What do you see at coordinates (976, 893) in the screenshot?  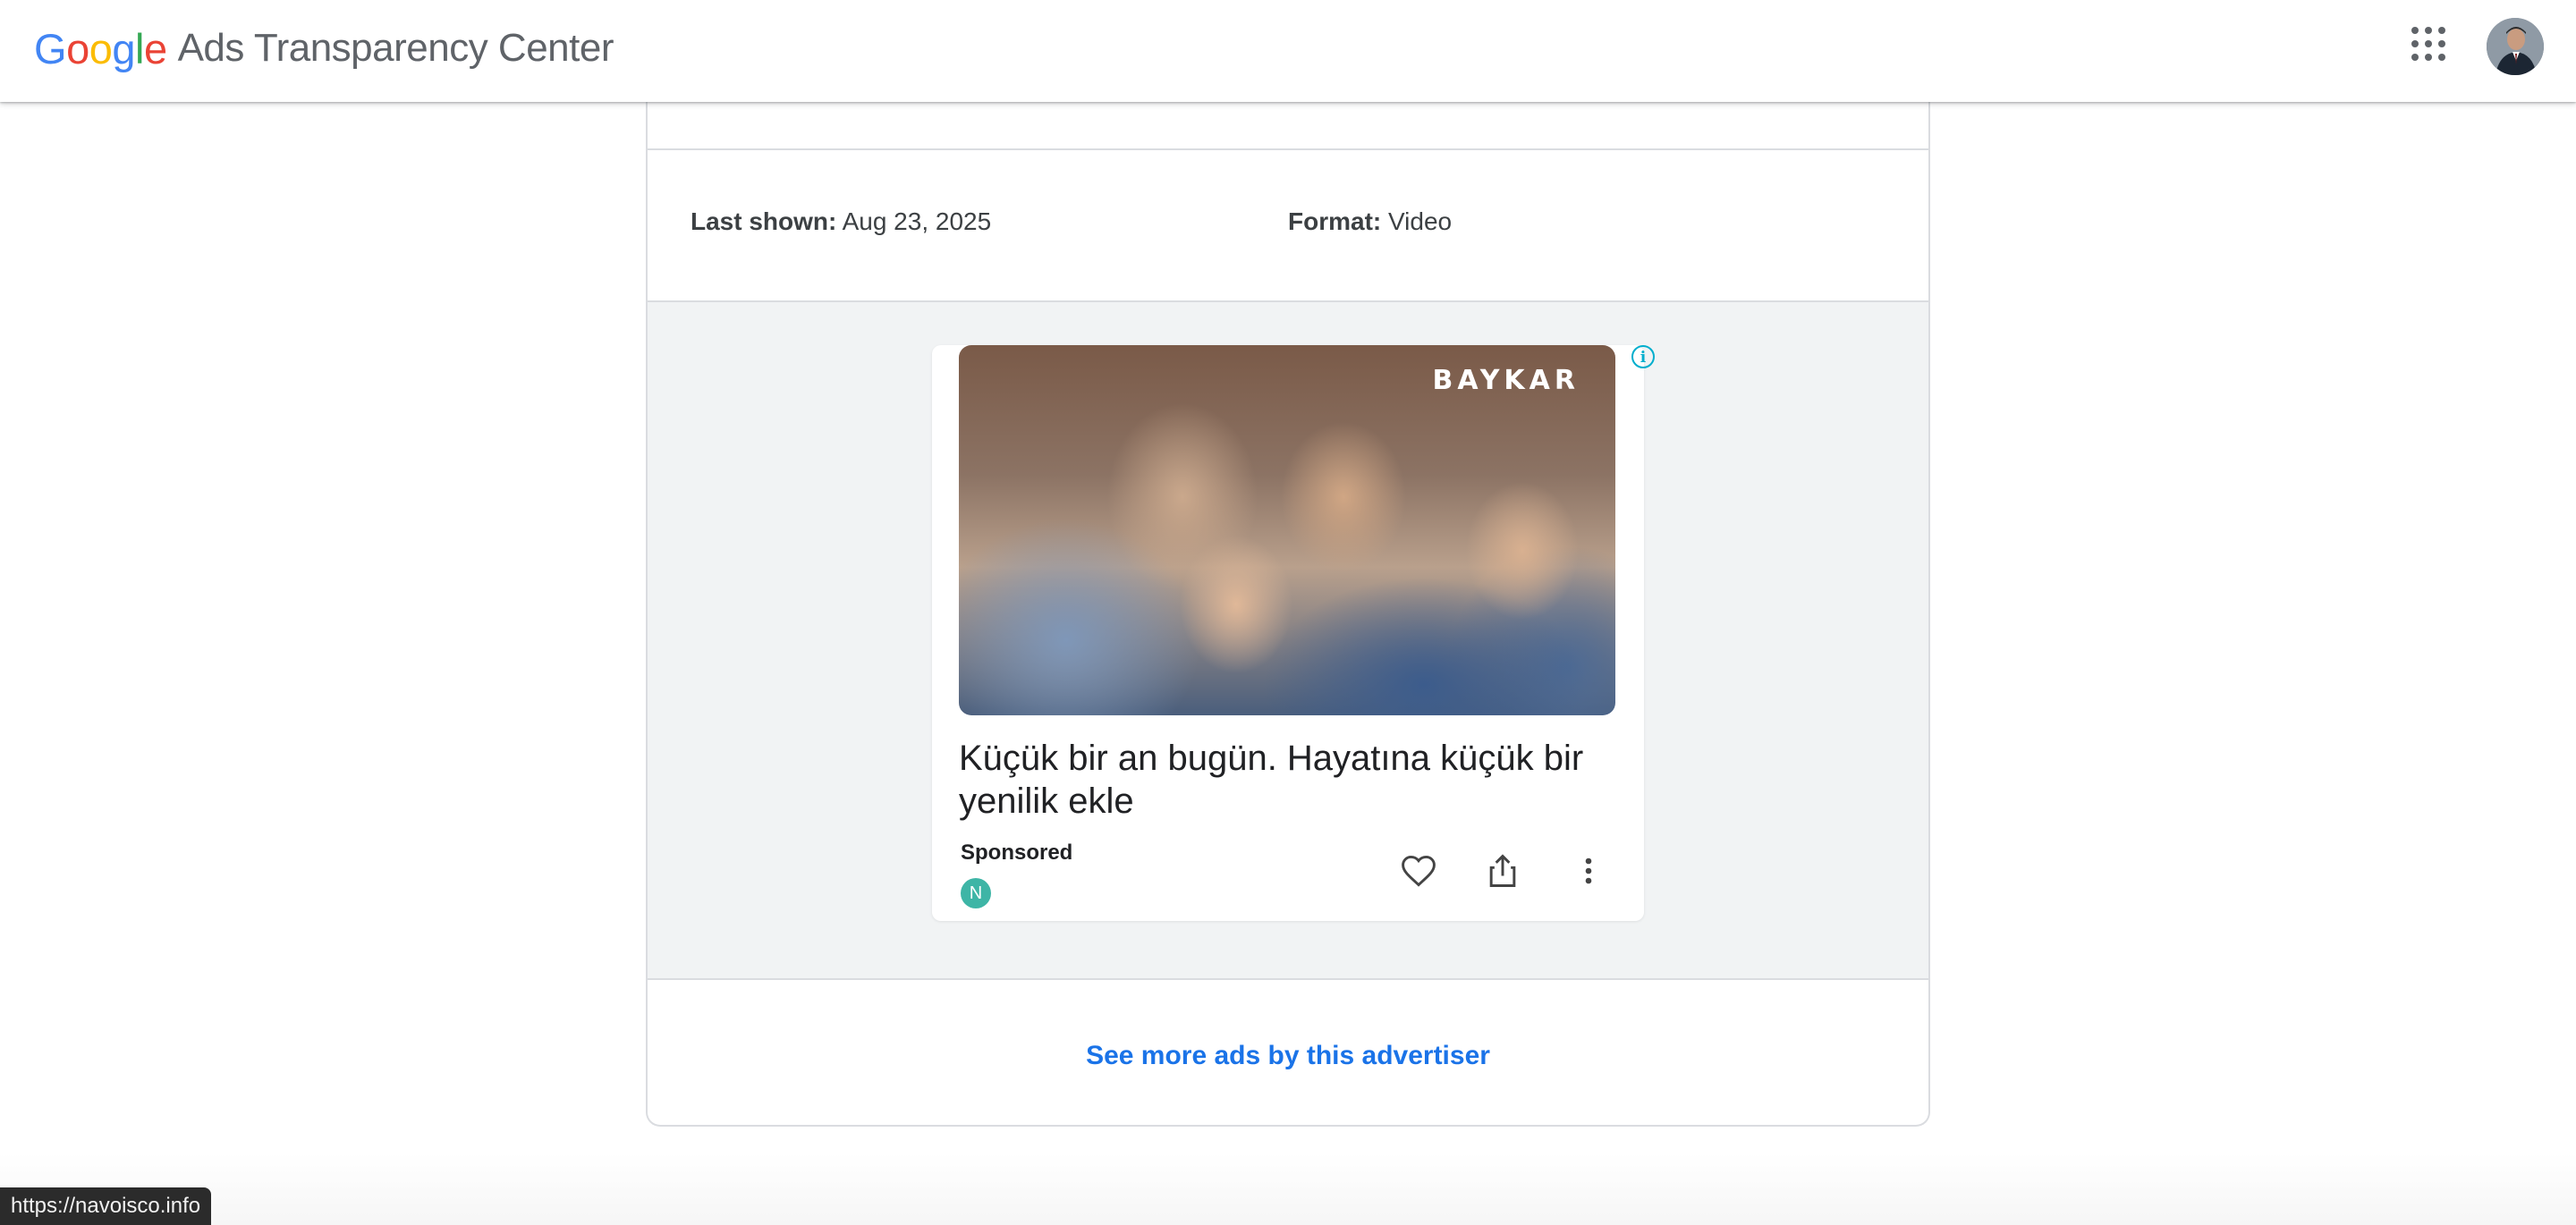 I see `advertiser-badge: N` at bounding box center [976, 893].